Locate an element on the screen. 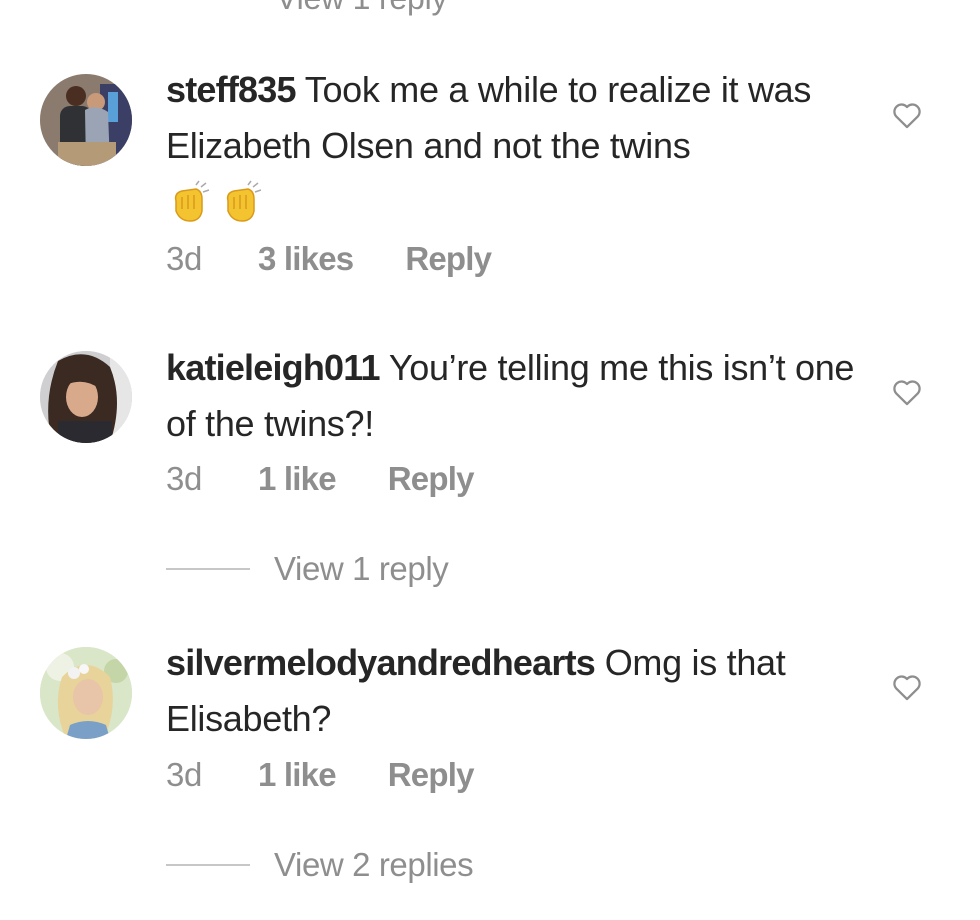  view-replies-label: View 2 replies is located at coordinates (374, 865).